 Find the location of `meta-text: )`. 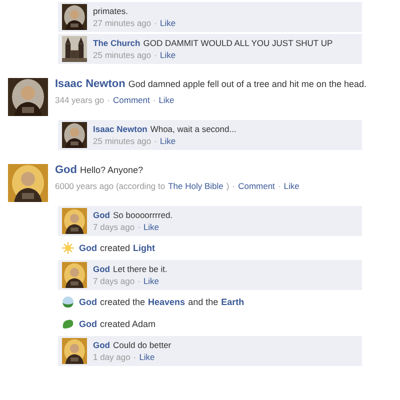

meta-text: ) is located at coordinates (228, 186).